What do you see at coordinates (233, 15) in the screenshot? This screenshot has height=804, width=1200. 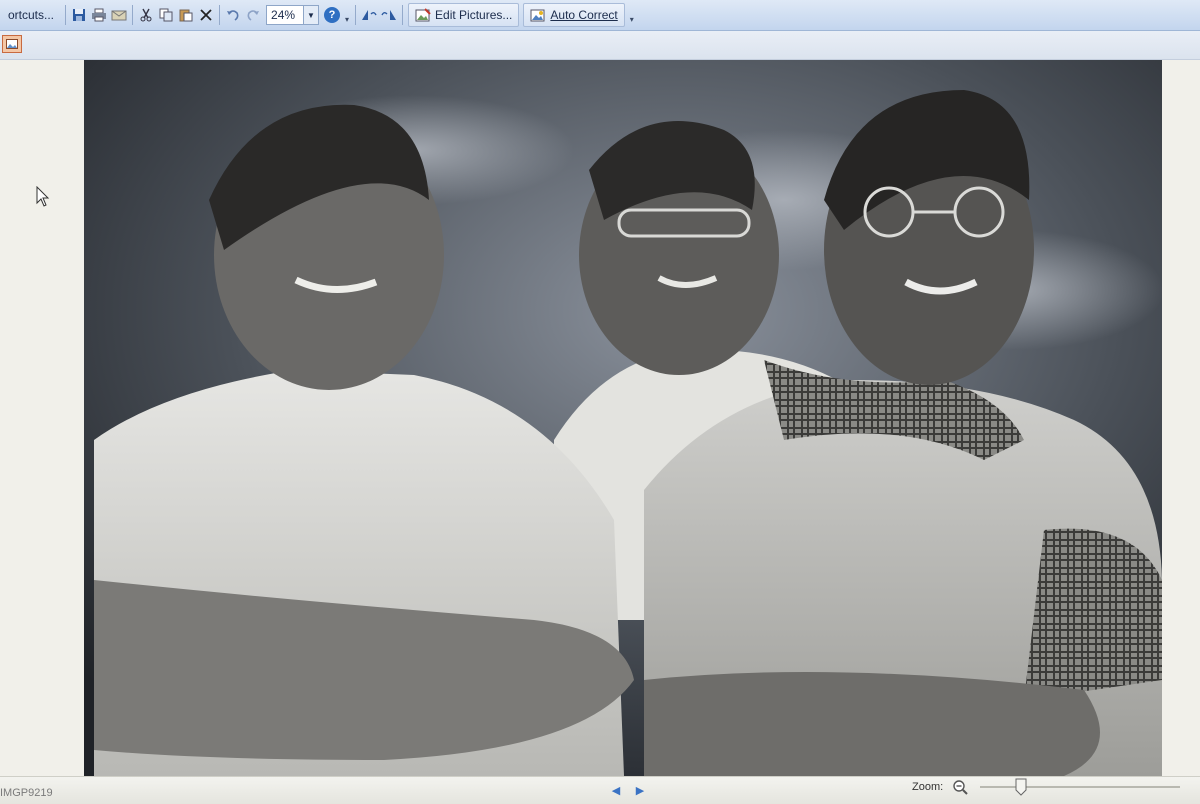 I see `undo-icon` at bounding box center [233, 15].